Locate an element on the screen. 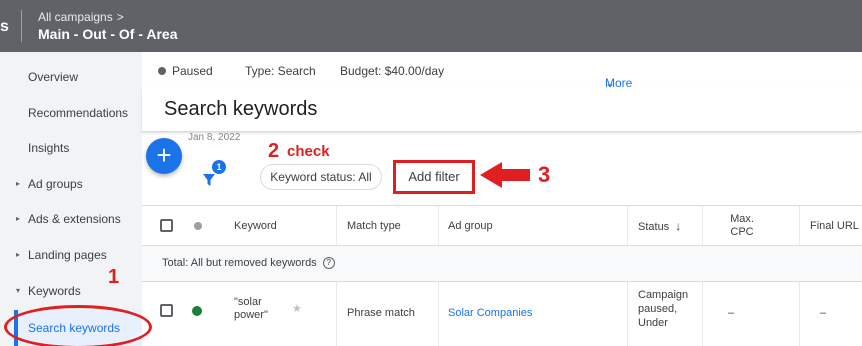  sidebar-item-label: Ad groups is located at coordinates (55, 184).